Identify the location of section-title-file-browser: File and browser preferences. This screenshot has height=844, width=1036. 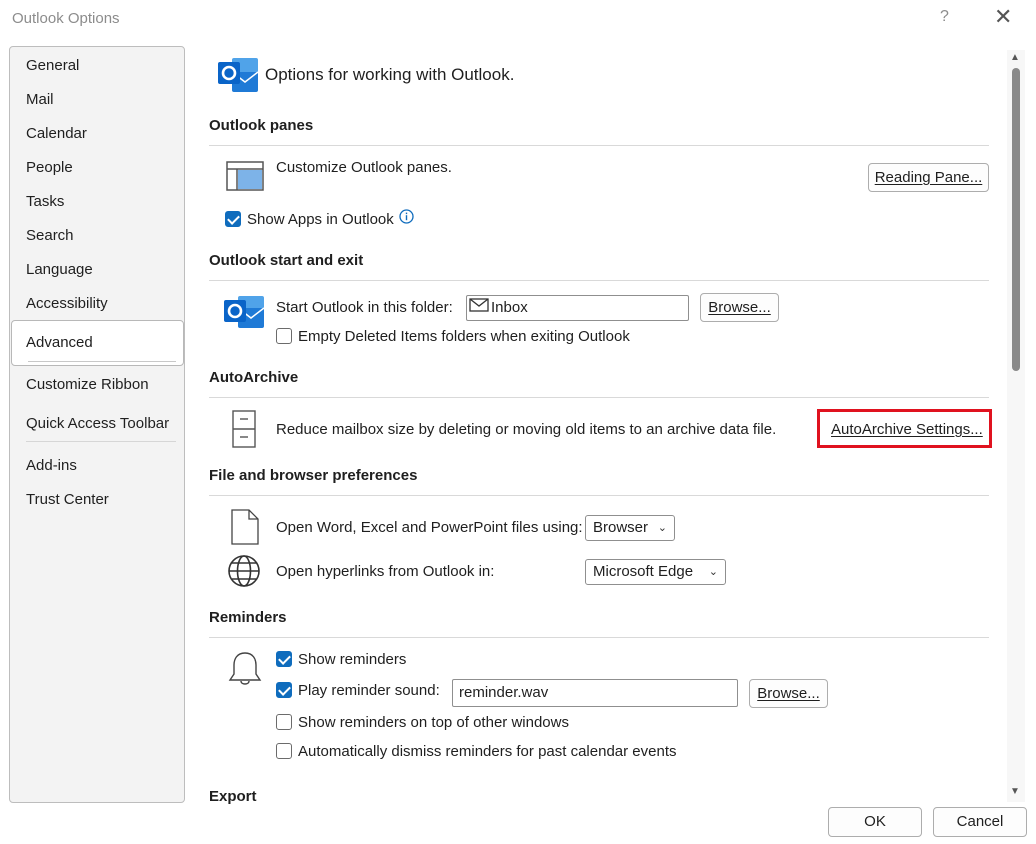
(313, 475).